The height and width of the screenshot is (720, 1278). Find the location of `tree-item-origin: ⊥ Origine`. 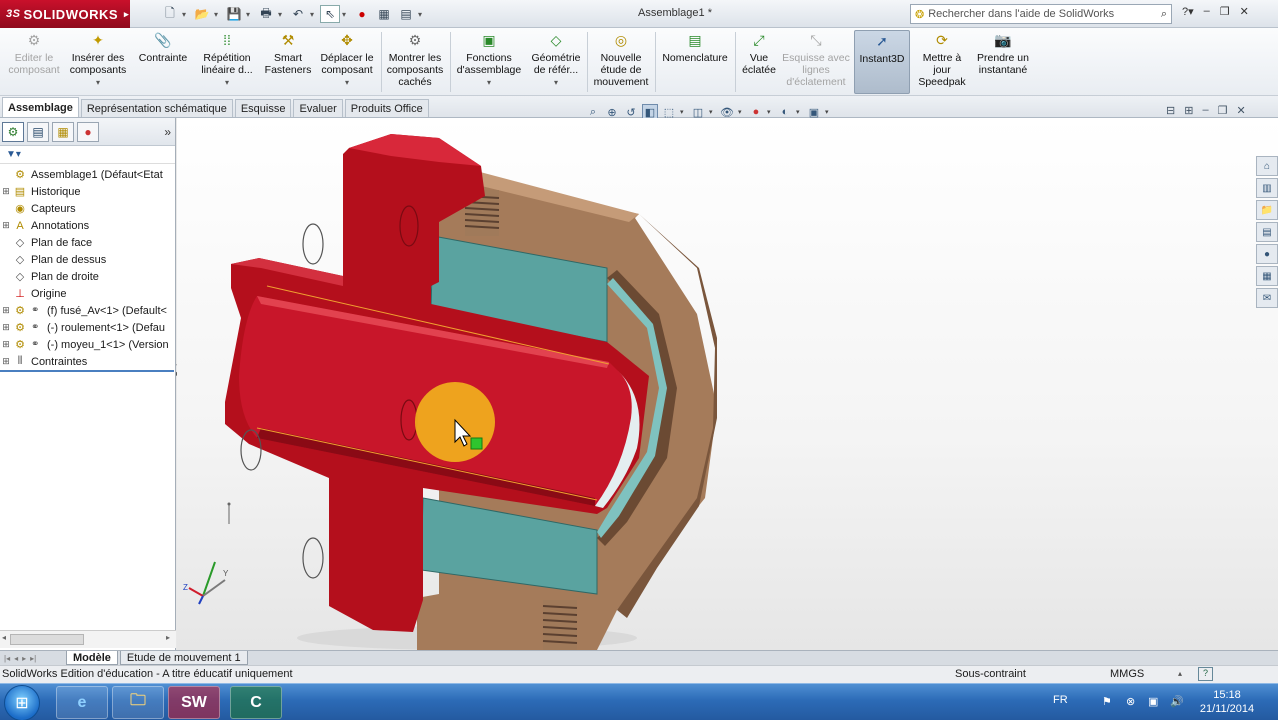

tree-item-origin: ⊥ Origine is located at coordinates (87, 293).